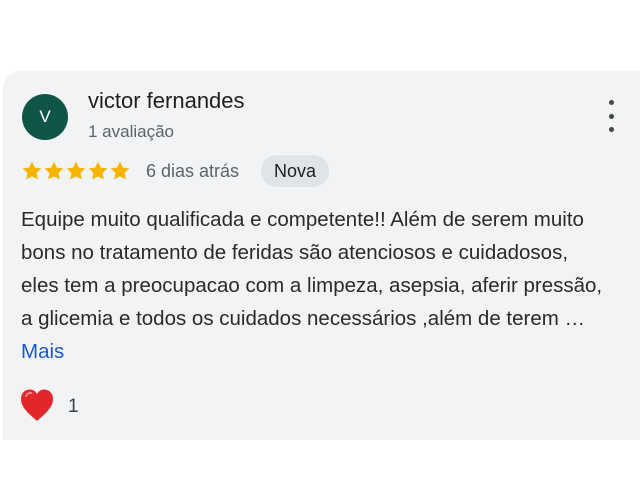  I want to click on avatar-initial: V, so click(45, 116).